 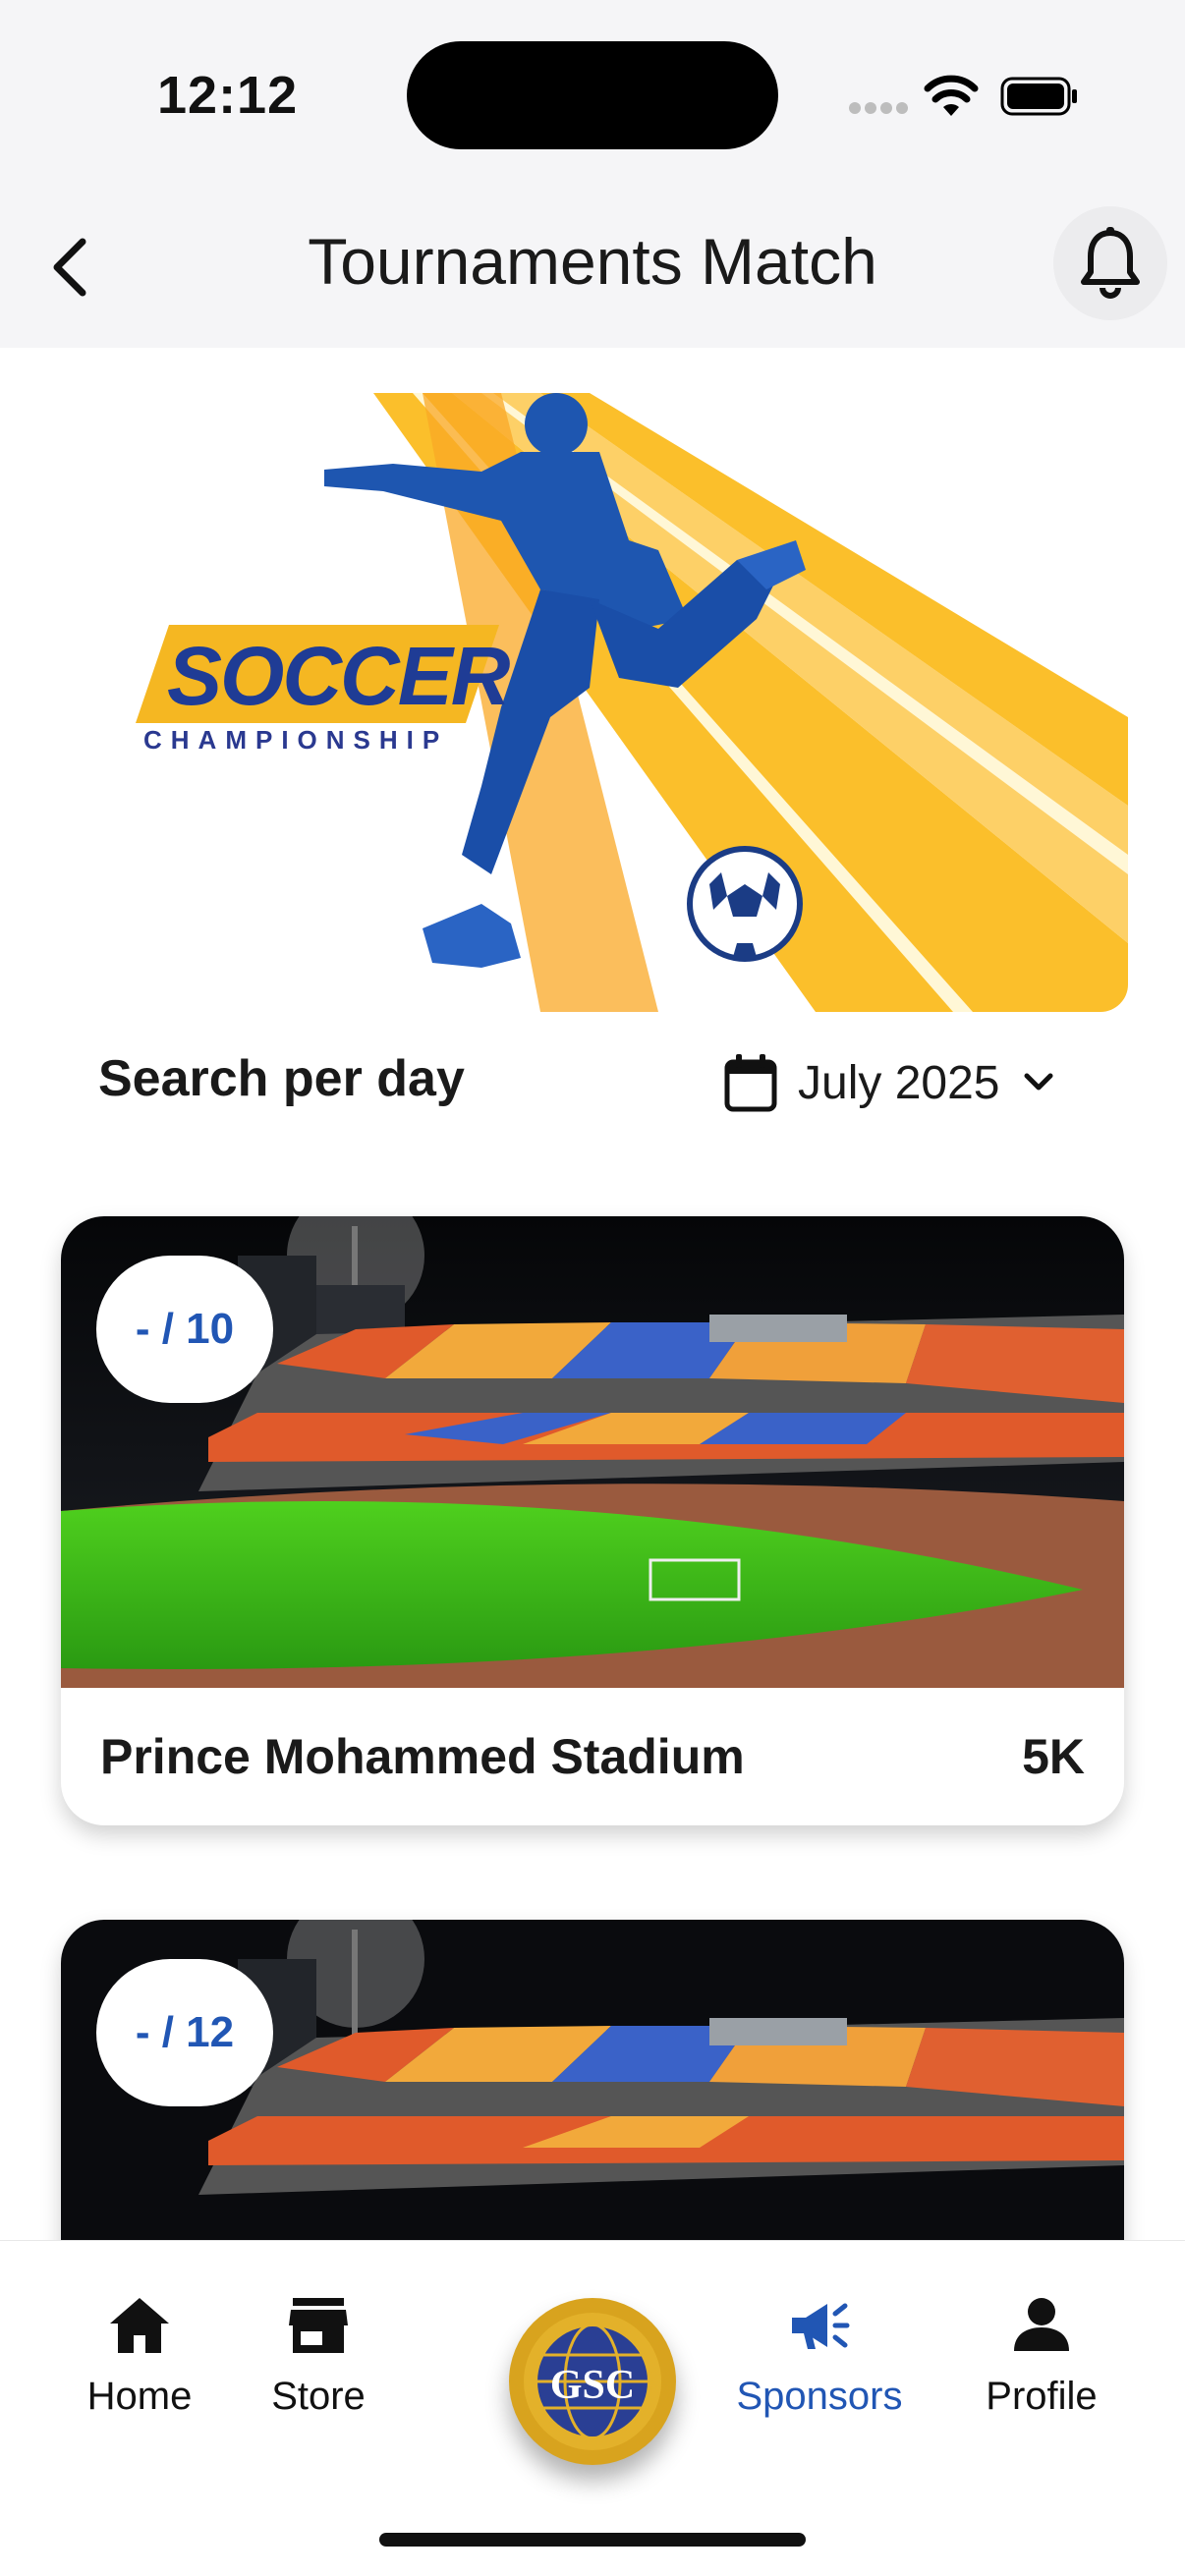 What do you see at coordinates (139, 2396) in the screenshot?
I see `nav-home-label: Home` at bounding box center [139, 2396].